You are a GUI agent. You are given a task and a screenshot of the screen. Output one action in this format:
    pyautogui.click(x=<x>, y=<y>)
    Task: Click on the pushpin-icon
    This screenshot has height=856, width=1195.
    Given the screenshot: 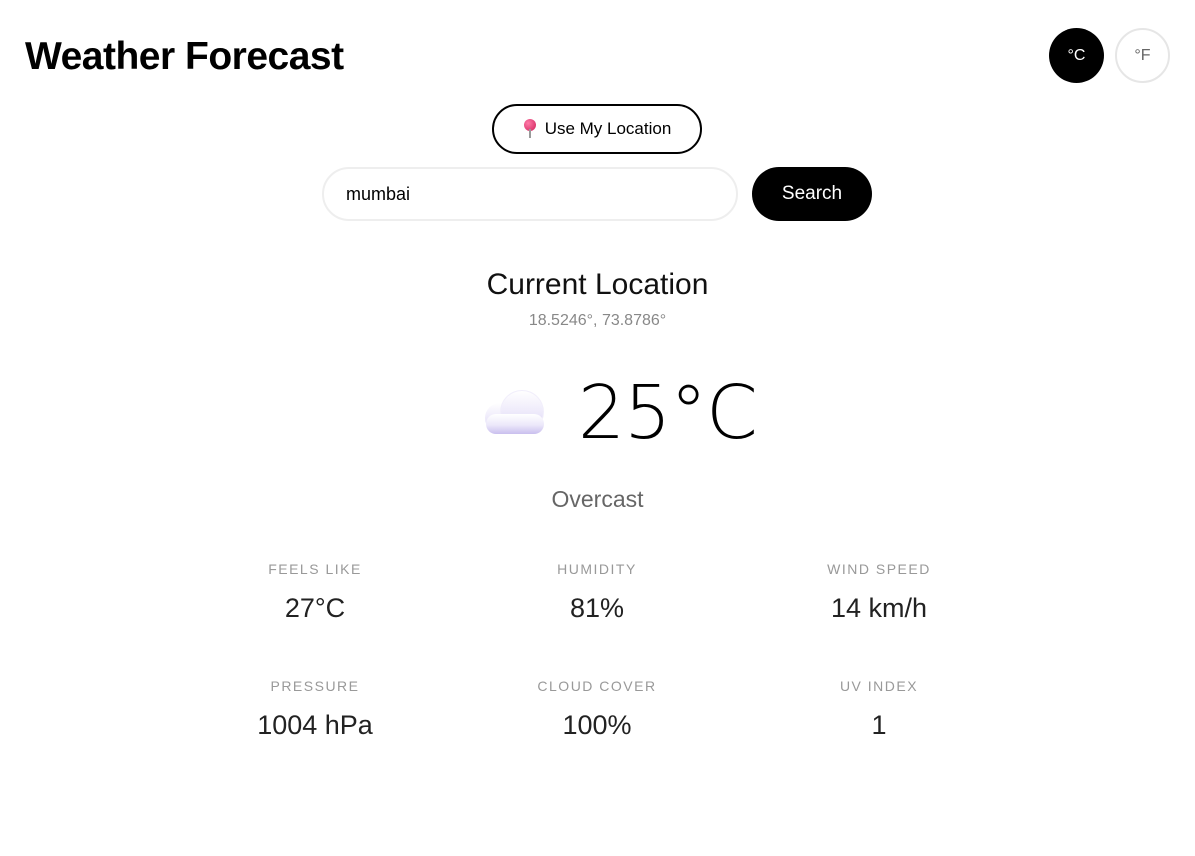 What is the action you would take?
    pyautogui.click(x=530, y=129)
    